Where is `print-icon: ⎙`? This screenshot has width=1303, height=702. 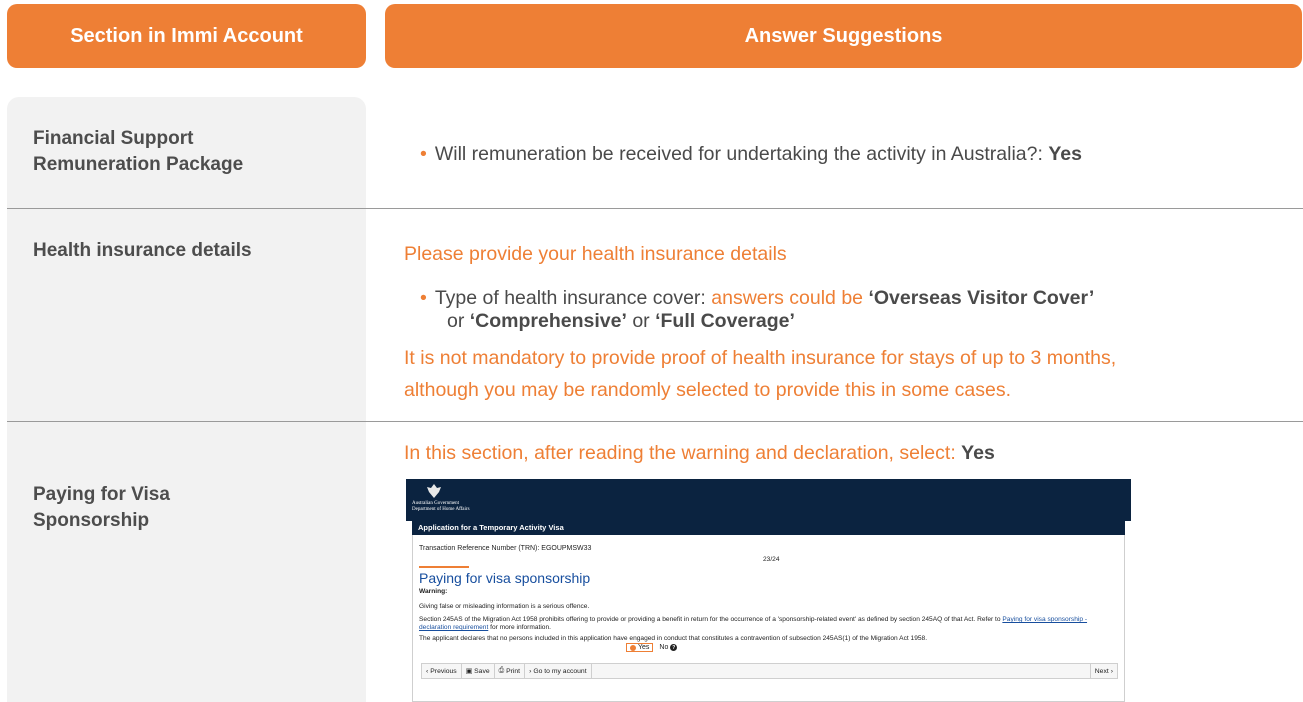 print-icon: ⎙ is located at coordinates (501, 670).